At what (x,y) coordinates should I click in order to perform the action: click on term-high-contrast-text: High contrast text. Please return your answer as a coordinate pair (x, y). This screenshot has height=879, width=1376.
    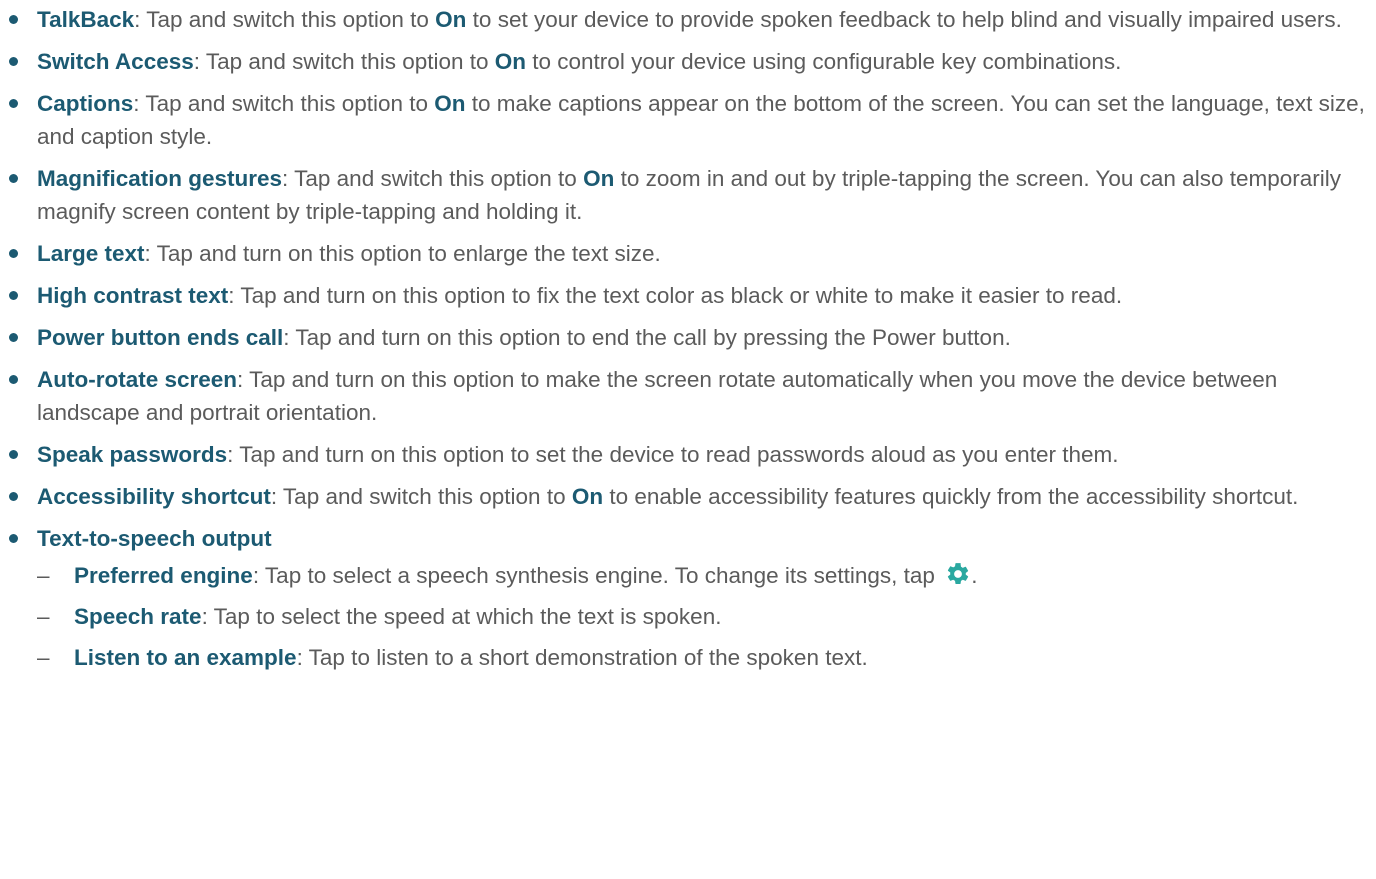
    Looking at the image, I should click on (133, 295).